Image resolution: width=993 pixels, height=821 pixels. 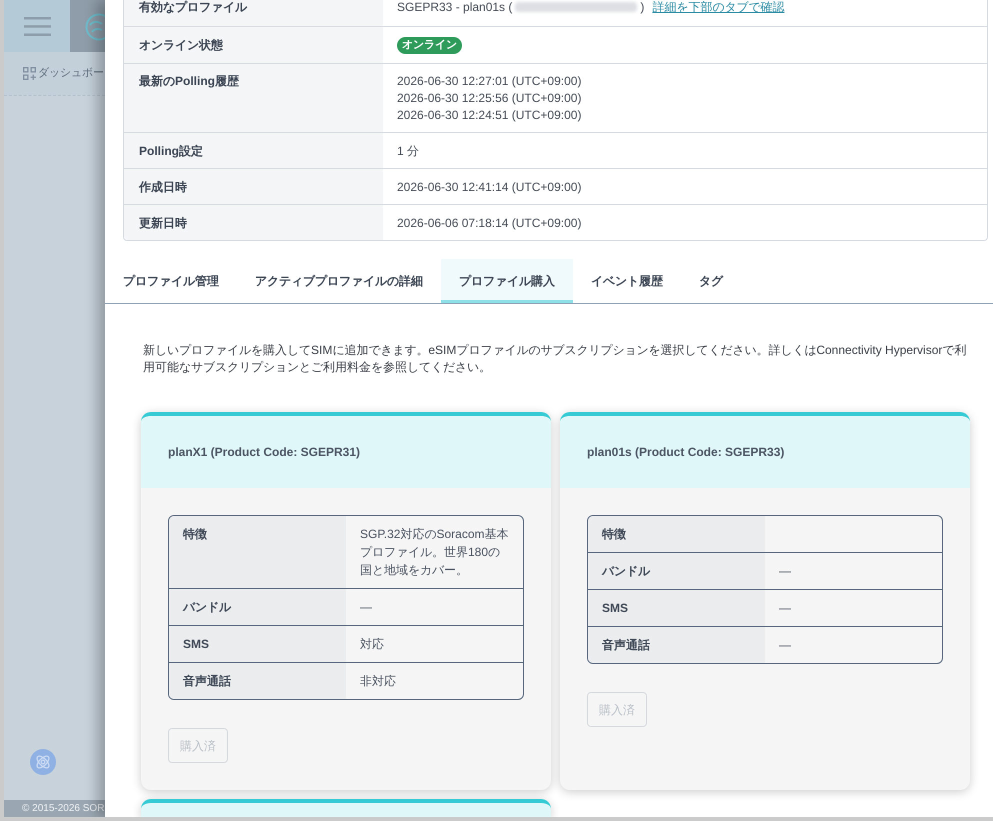 I want to click on tab: プロファイル管理, so click(x=171, y=281).